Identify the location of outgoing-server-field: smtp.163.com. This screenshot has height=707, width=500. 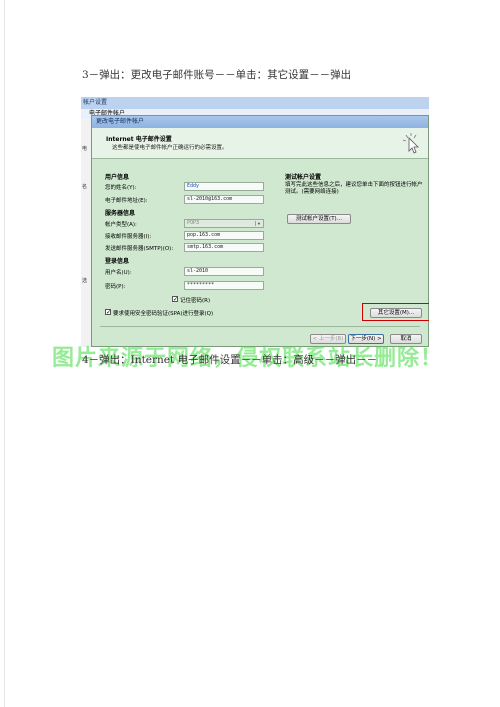
(224, 247).